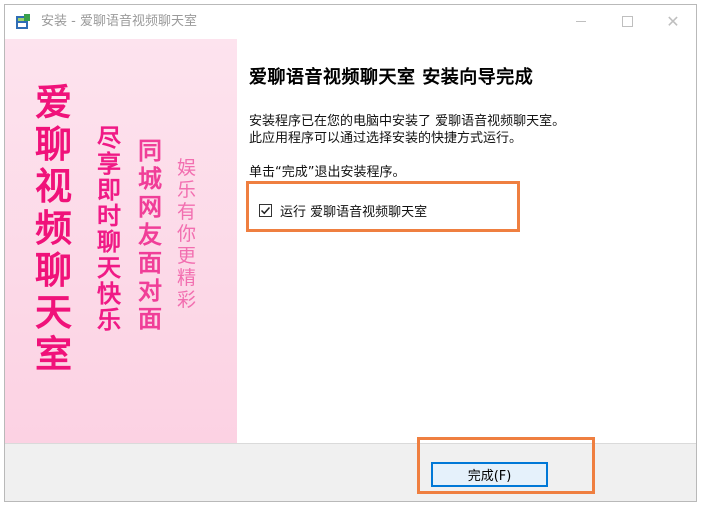  Describe the element at coordinates (109, 293) in the screenshot. I see `banner-char: 快` at that location.